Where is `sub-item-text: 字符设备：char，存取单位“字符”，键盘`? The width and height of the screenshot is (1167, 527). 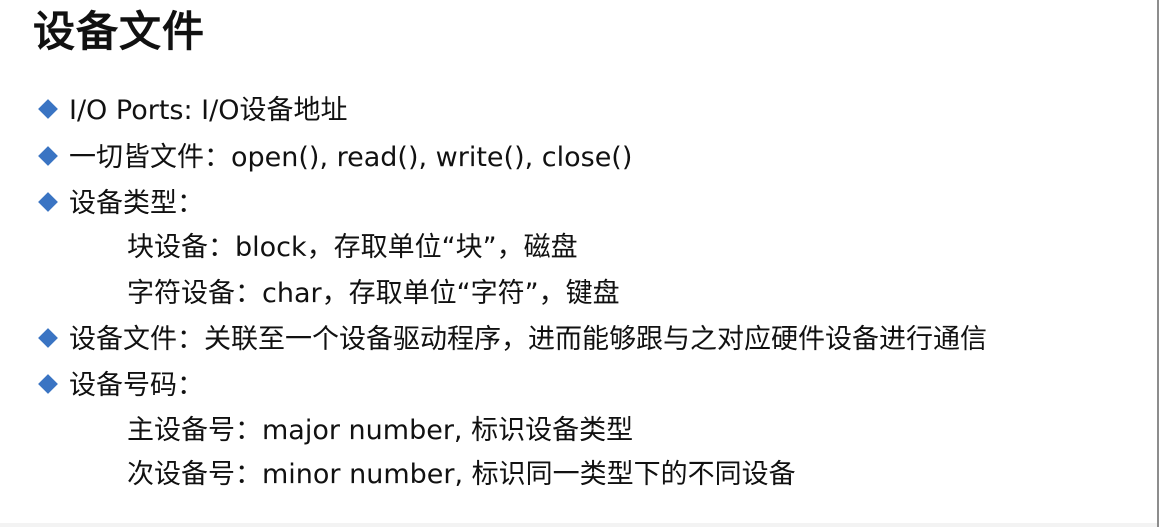
sub-item-text: 字符设备：char，存取单位“字符”，键盘 is located at coordinates (373, 293).